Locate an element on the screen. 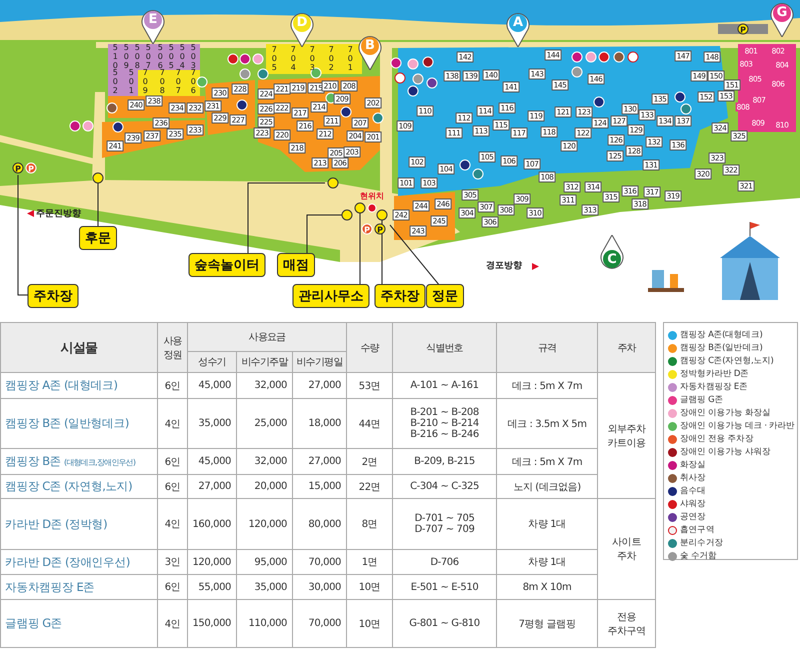  site-number: 706 is located at coordinates (193, 82).